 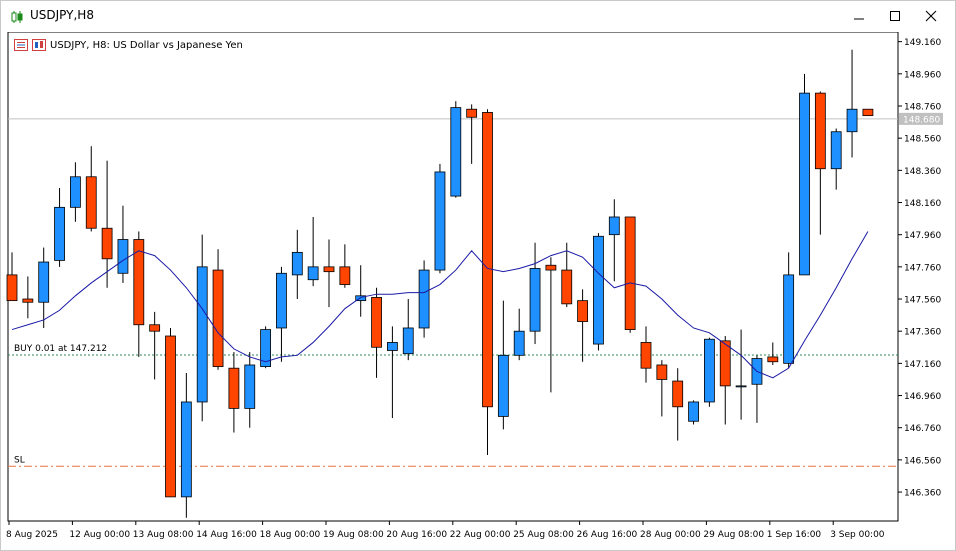 What do you see at coordinates (32, 535) in the screenshot?
I see `x-tick-label: 8 Aug 2025` at bounding box center [32, 535].